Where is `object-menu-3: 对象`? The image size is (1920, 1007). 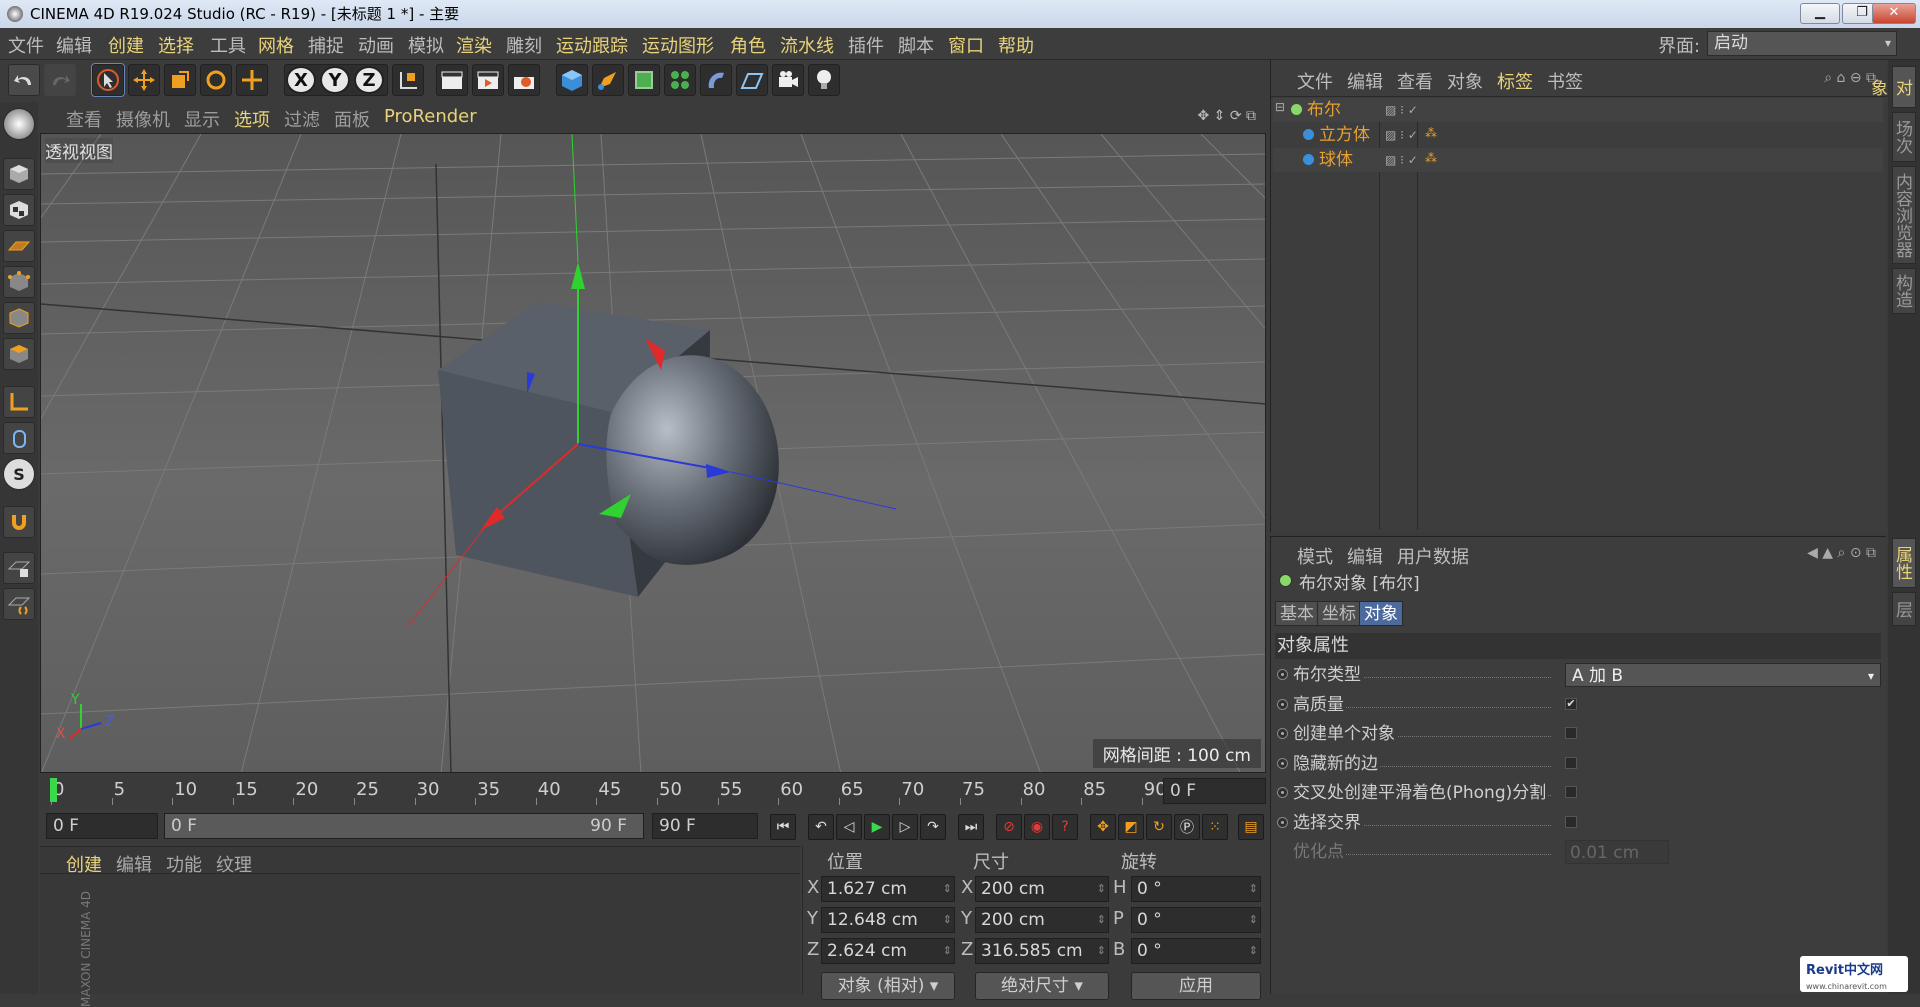
object-menu-3: 对象 is located at coordinates (1465, 81).